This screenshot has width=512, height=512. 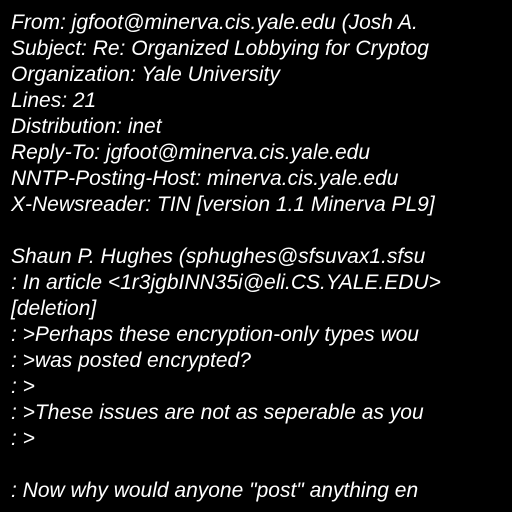 What do you see at coordinates (205, 178) in the screenshot?
I see `header-nntp-posting-host: NNTP-Posting-Host: minerva.cis.yale.edu` at bounding box center [205, 178].